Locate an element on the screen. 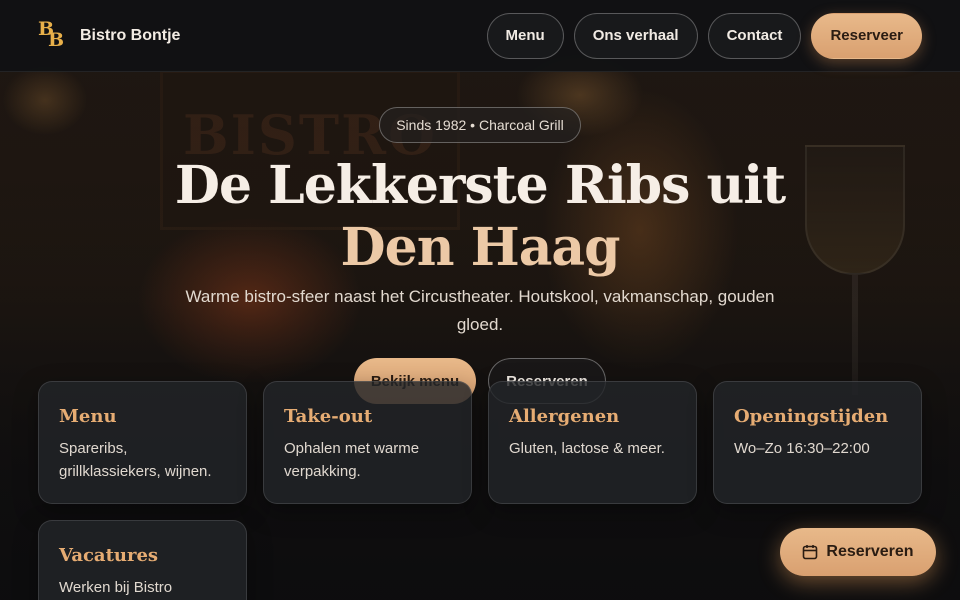  nav-reserveer-button: Reserveer is located at coordinates (866, 35).